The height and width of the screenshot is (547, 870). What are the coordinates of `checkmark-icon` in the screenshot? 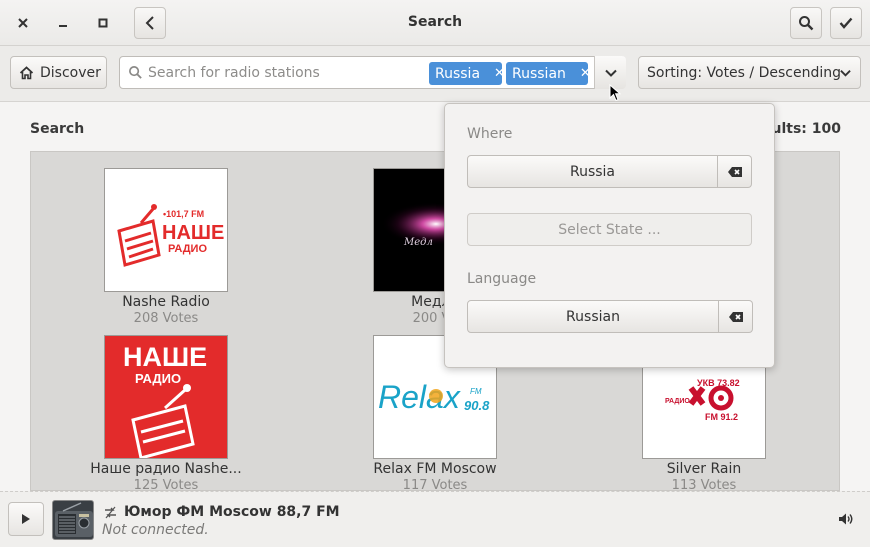 It's located at (846, 23).